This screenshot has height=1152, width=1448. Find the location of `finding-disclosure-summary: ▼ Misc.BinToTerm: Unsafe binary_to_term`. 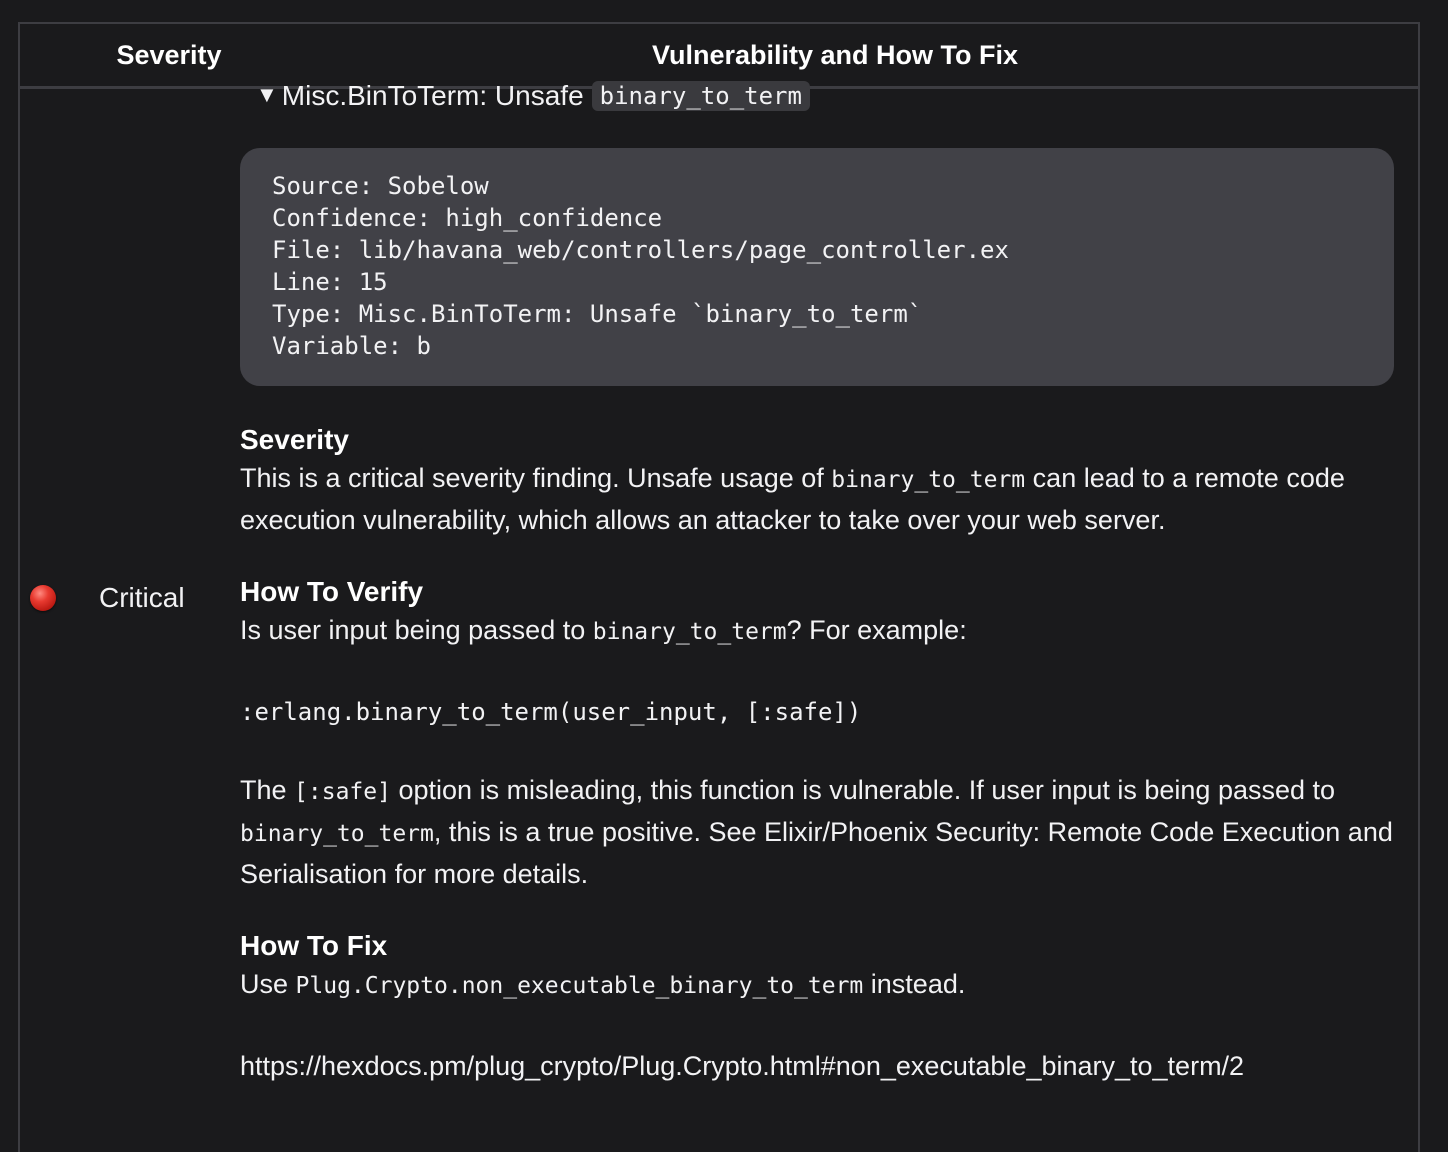

finding-disclosure-summary: ▼ Misc.BinToTerm: Unsafe binary_to_term is located at coordinates (833, 96).